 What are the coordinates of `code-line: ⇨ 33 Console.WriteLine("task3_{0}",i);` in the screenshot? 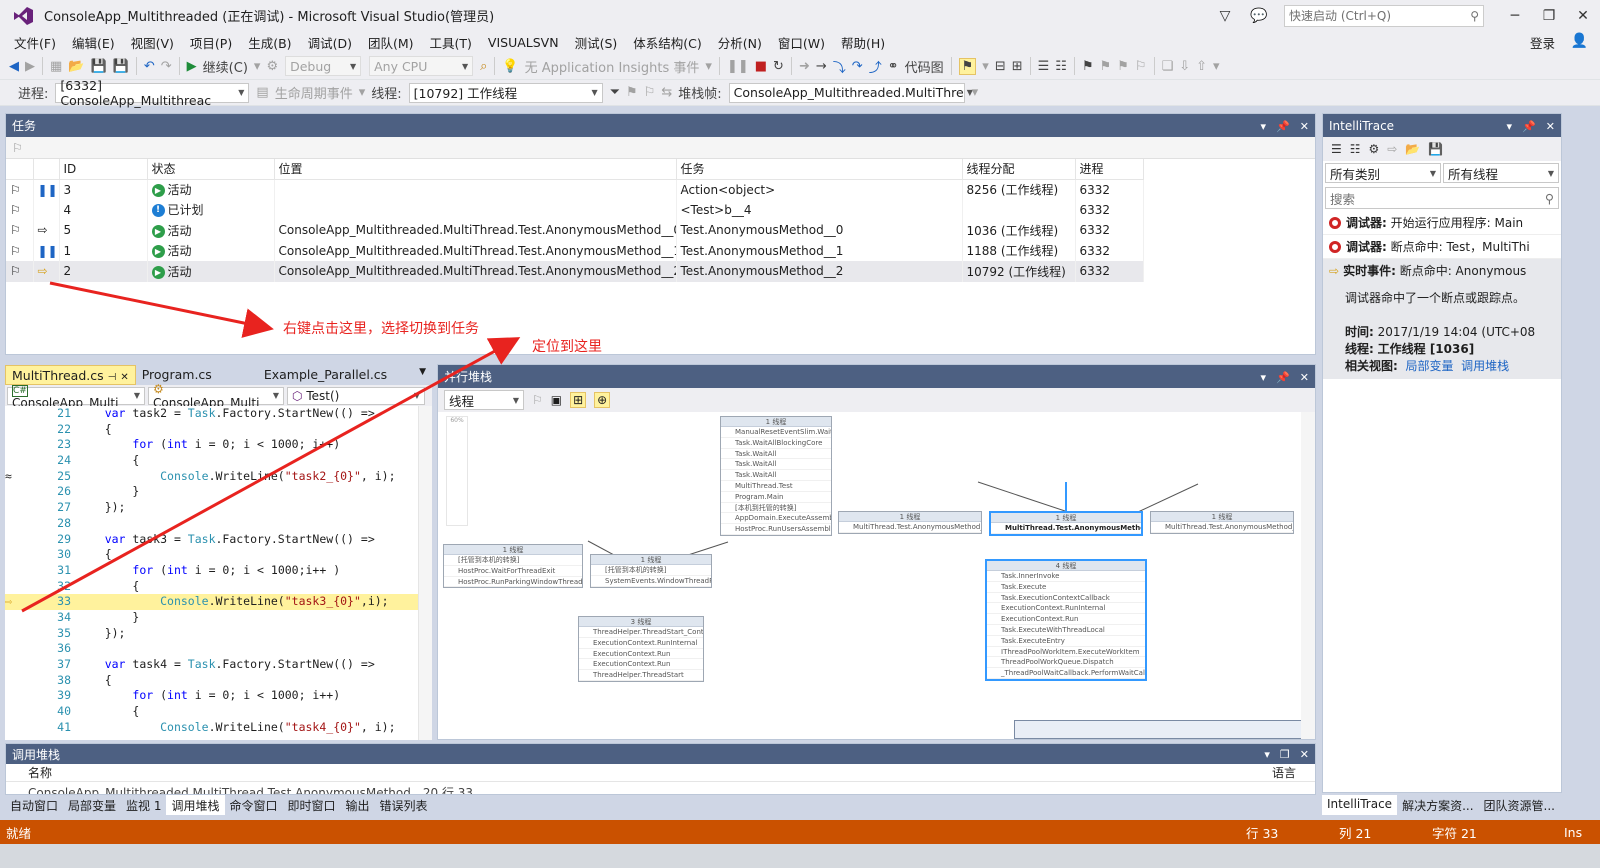 It's located at (218, 602).